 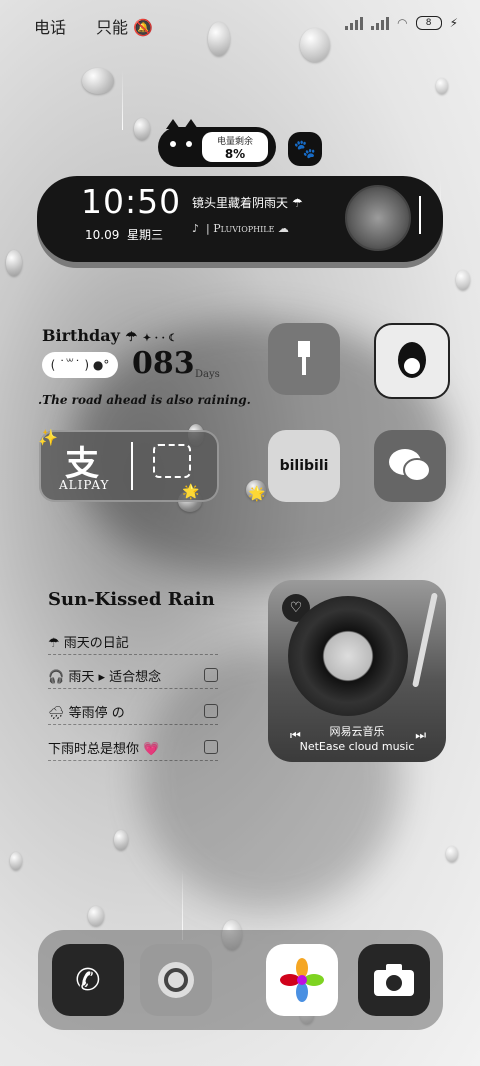 I want to click on music-app-name-en: NetEase cloud music, so click(x=357, y=746).